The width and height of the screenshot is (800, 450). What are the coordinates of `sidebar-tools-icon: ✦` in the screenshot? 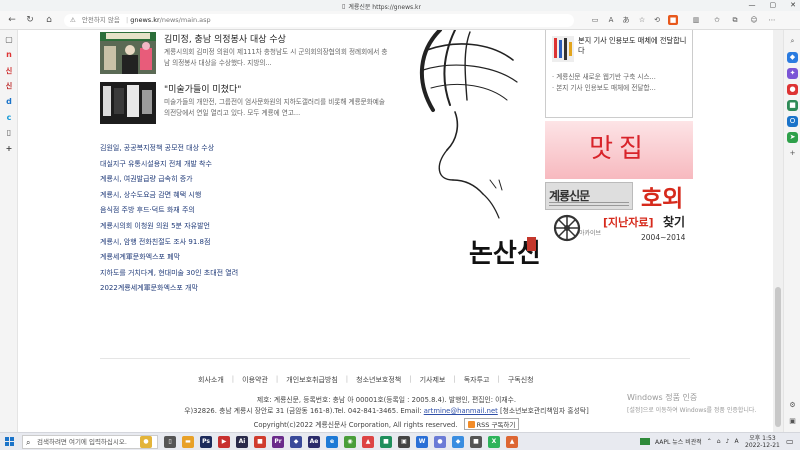 It's located at (792, 73).